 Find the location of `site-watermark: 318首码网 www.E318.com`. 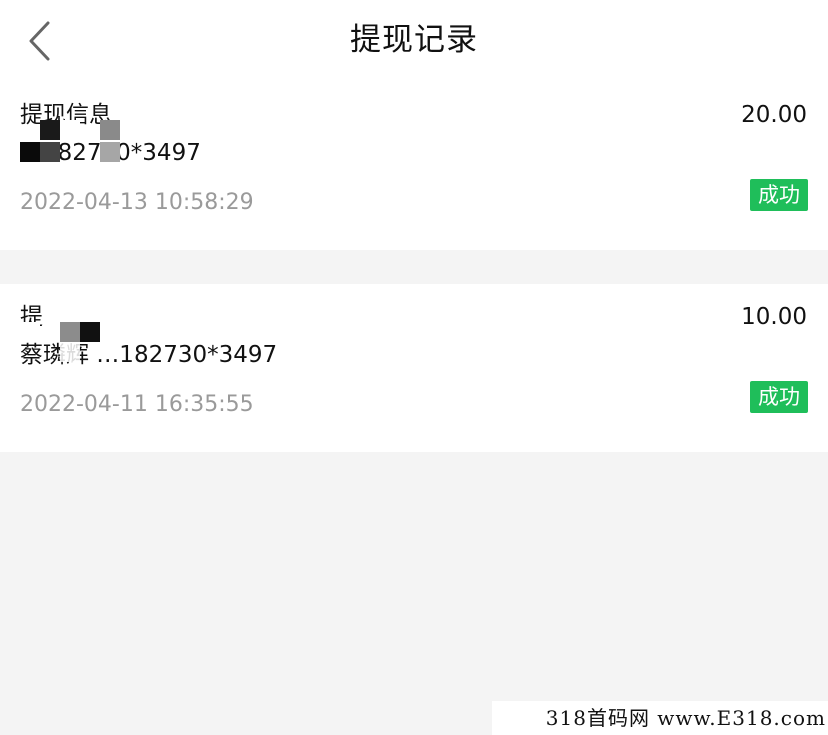

site-watermark: 318首码网 www.E318.com is located at coordinates (660, 718).